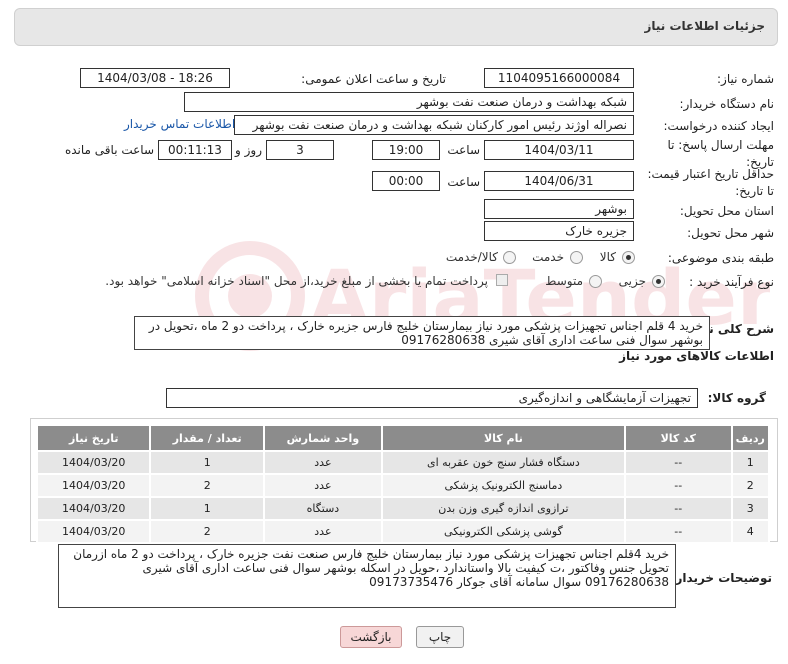 The width and height of the screenshot is (788, 664). I want to click on buyer-contact-link: اطلاعات تماس خریدار, so click(179, 124).